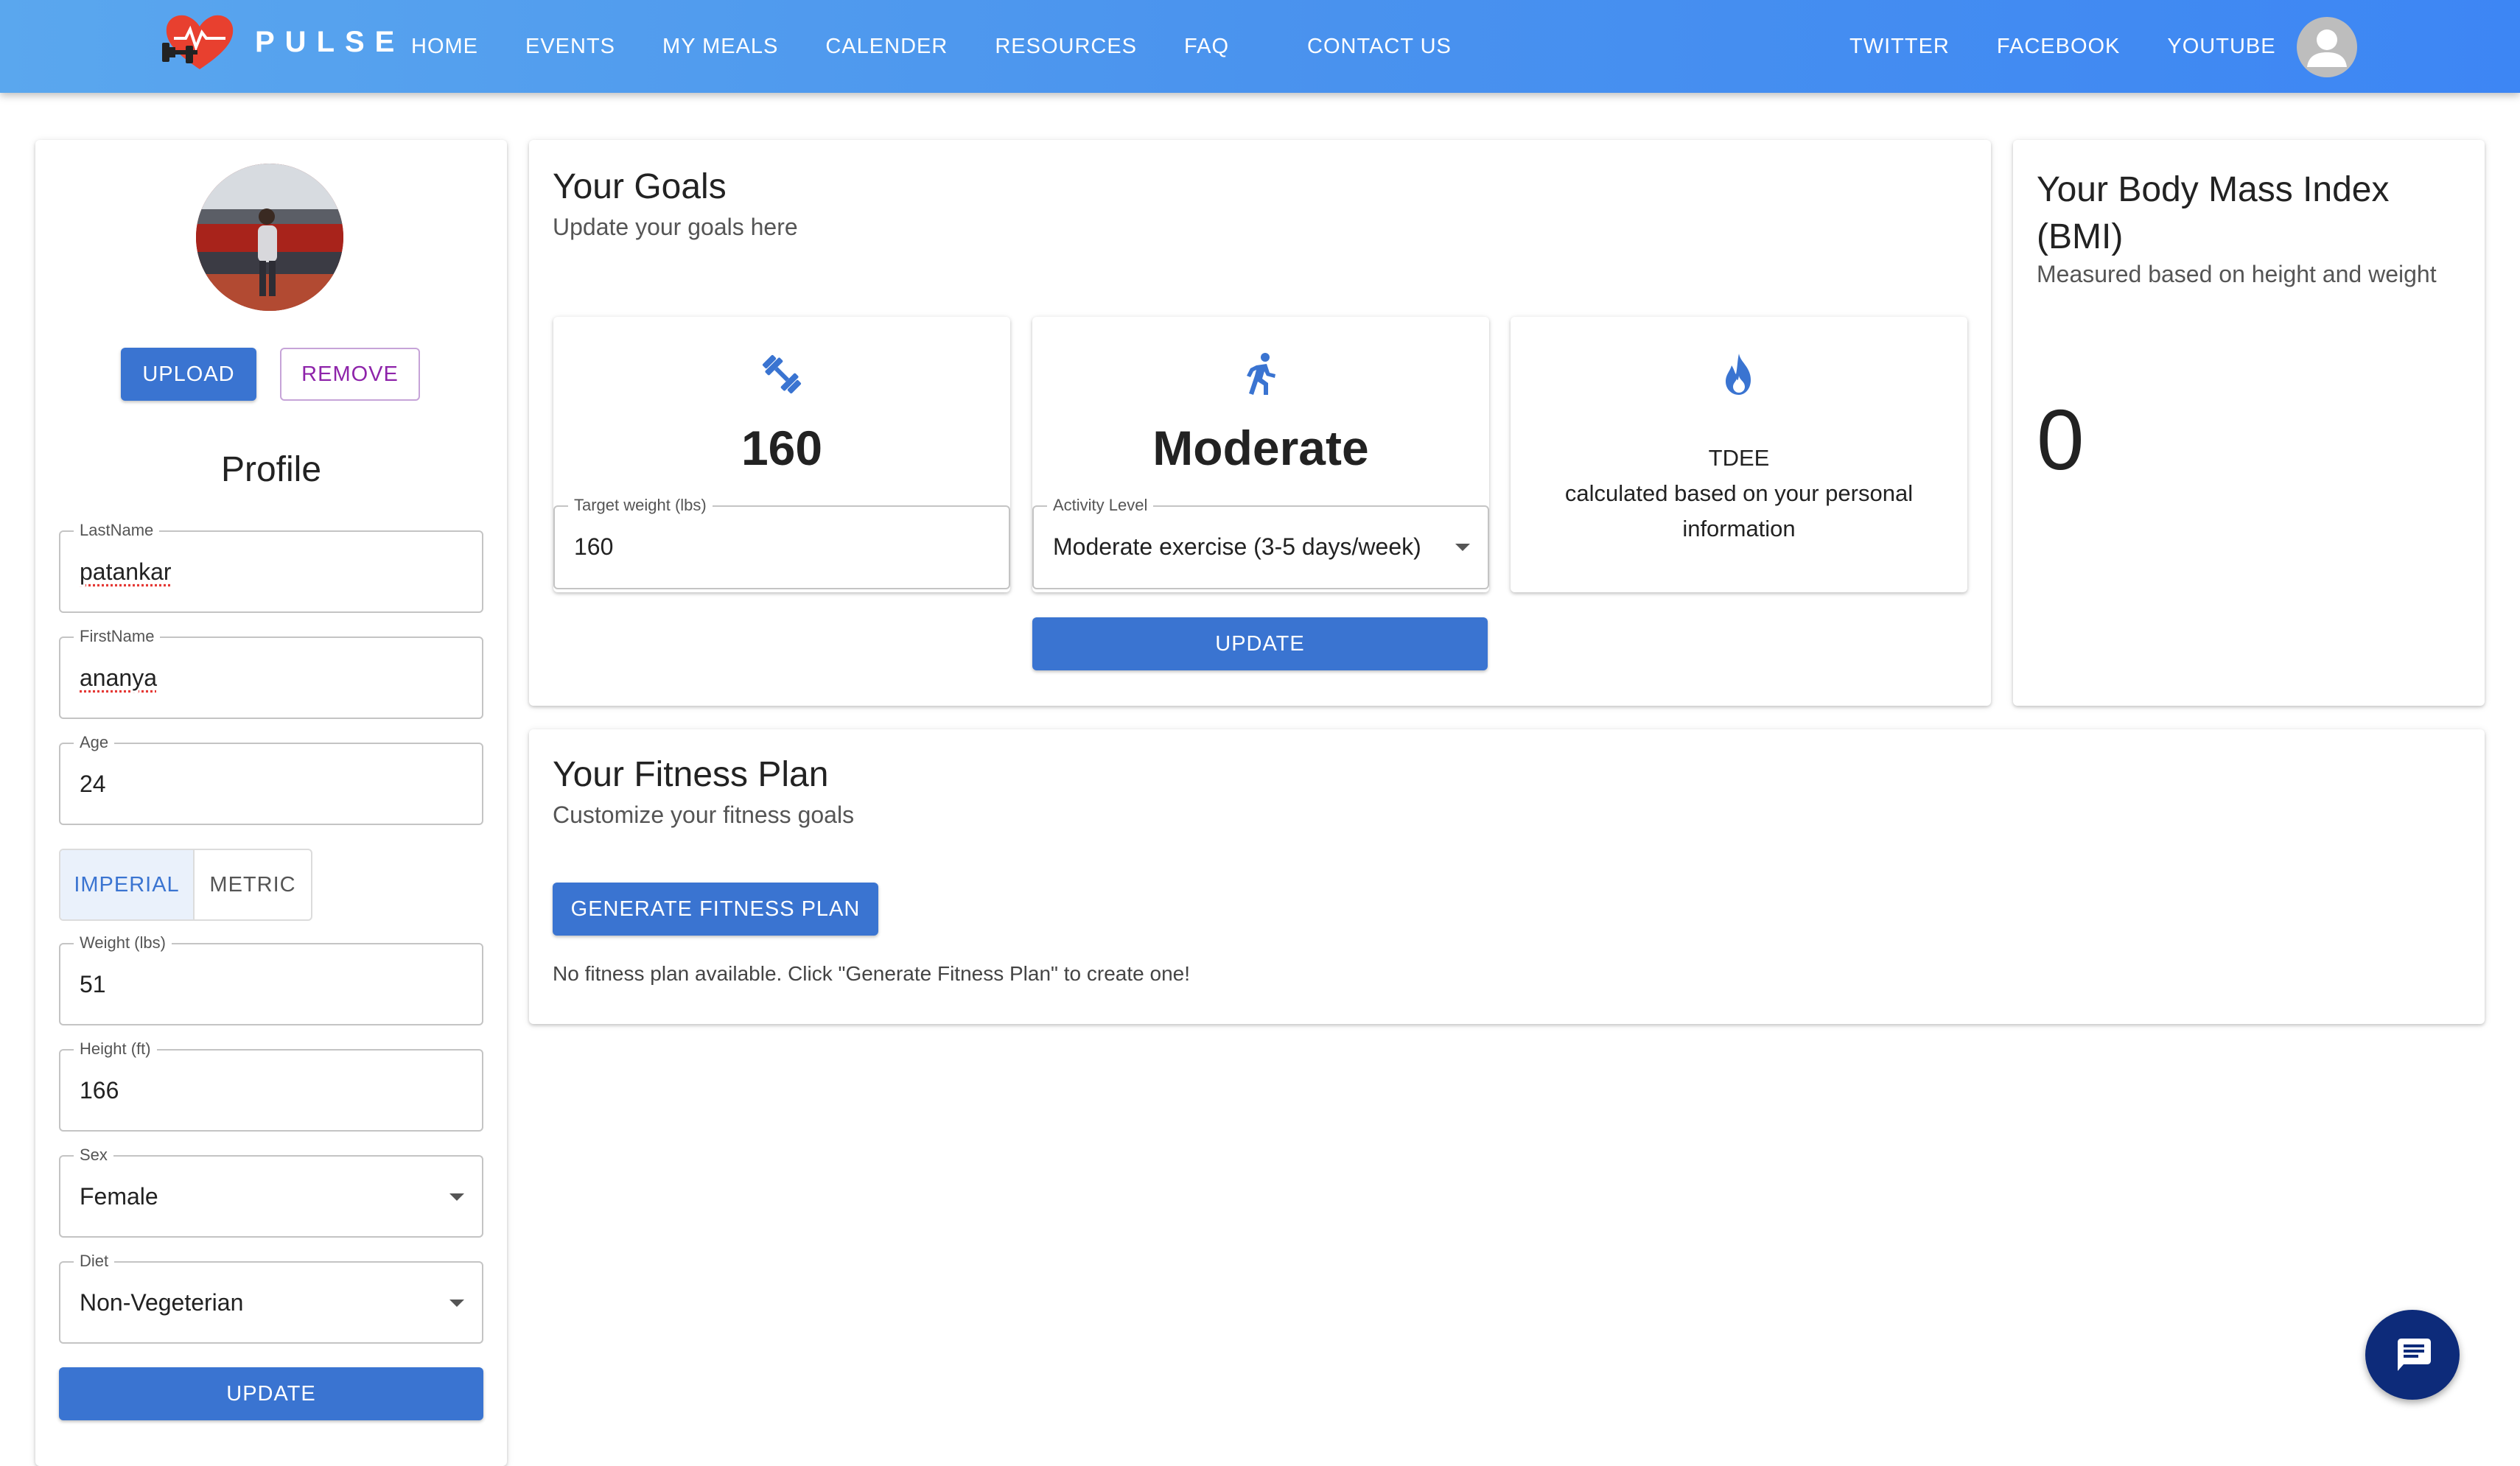  I want to click on age-label: Age, so click(94, 743).